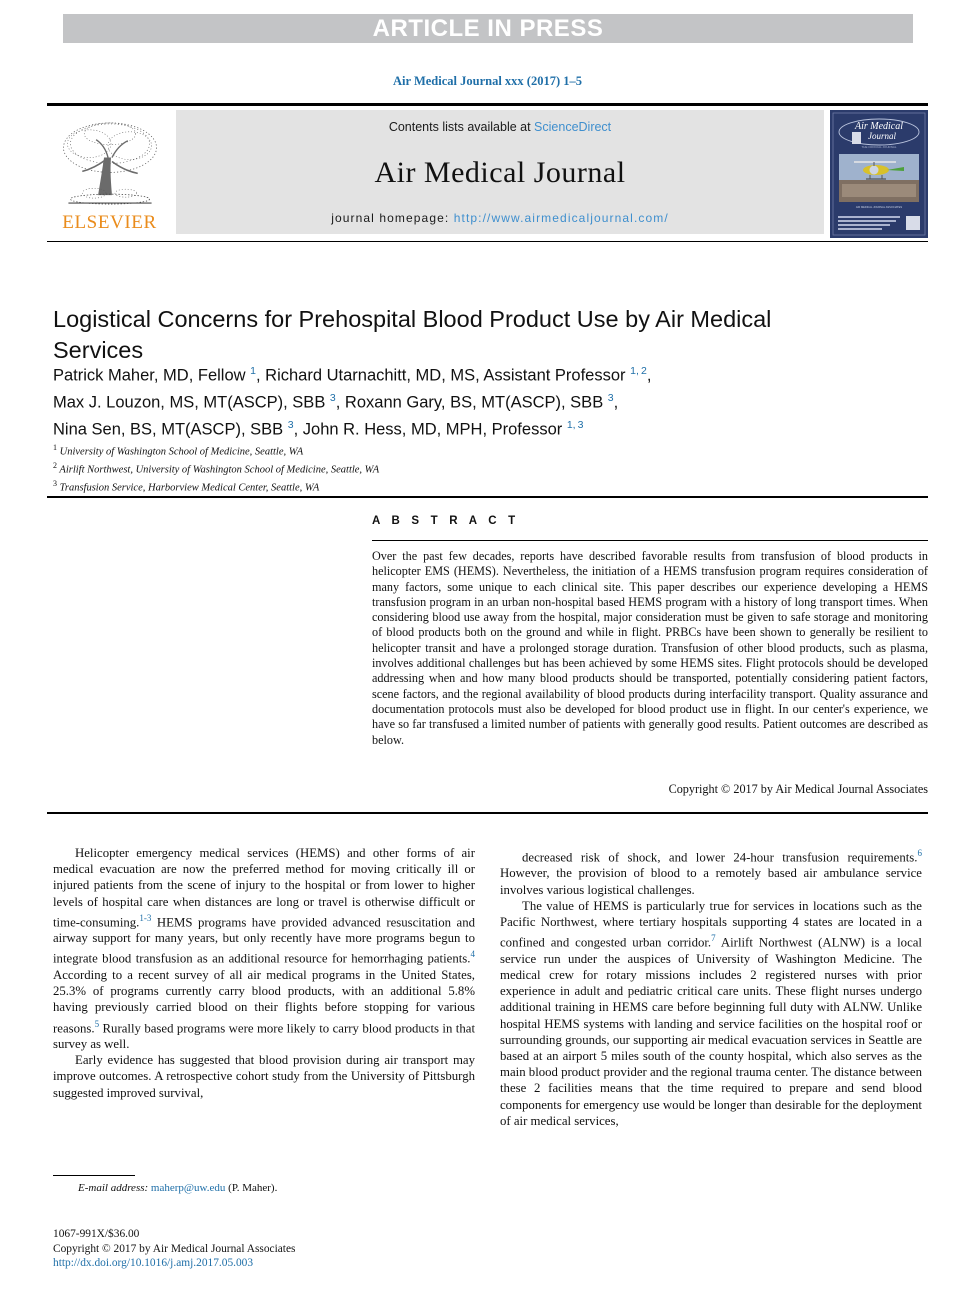 Image resolution: width=975 pixels, height=1305 pixels. What do you see at coordinates (487, 81) in the screenshot?
I see `running-head: Air Medical Journal xxx (2017) 1–5` at bounding box center [487, 81].